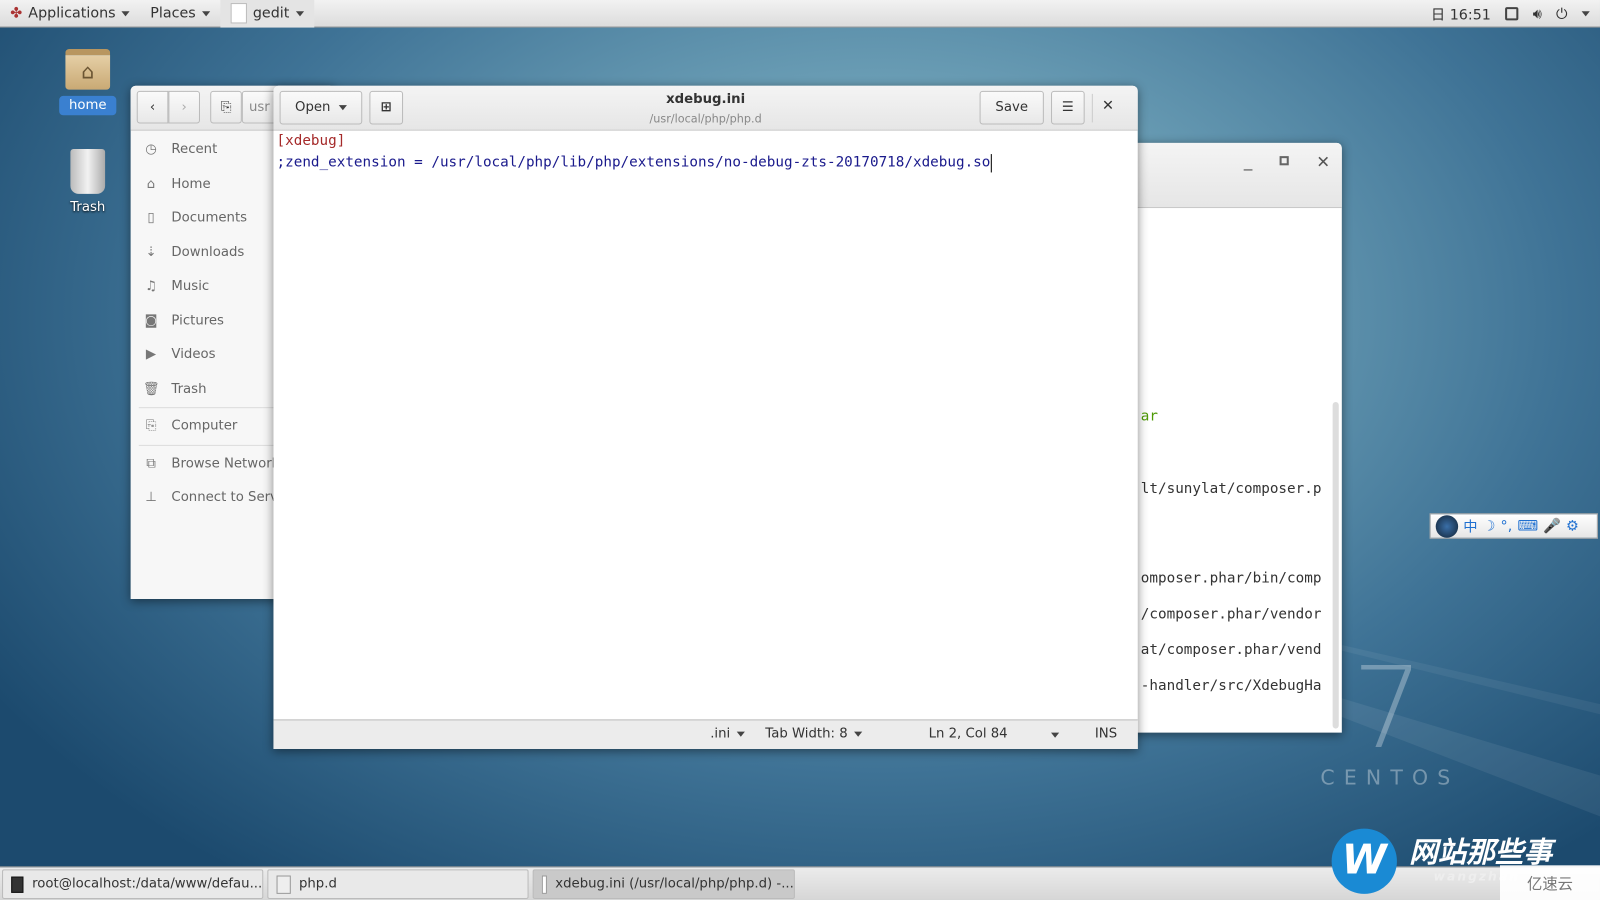 This screenshot has width=1600, height=900. What do you see at coordinates (271, 13) in the screenshot?
I see `app-name-label: gedit` at bounding box center [271, 13].